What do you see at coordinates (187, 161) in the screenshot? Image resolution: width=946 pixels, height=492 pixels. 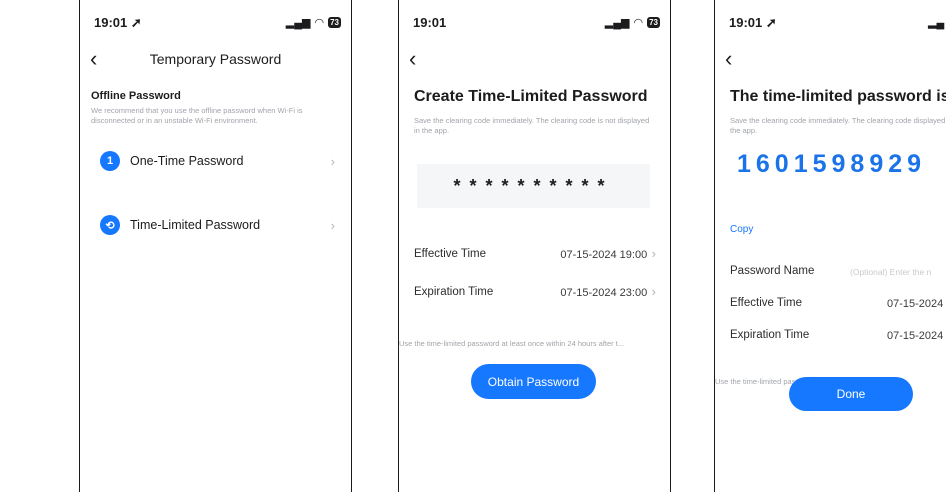 I see `menu-item-label: One-Time Password` at bounding box center [187, 161].